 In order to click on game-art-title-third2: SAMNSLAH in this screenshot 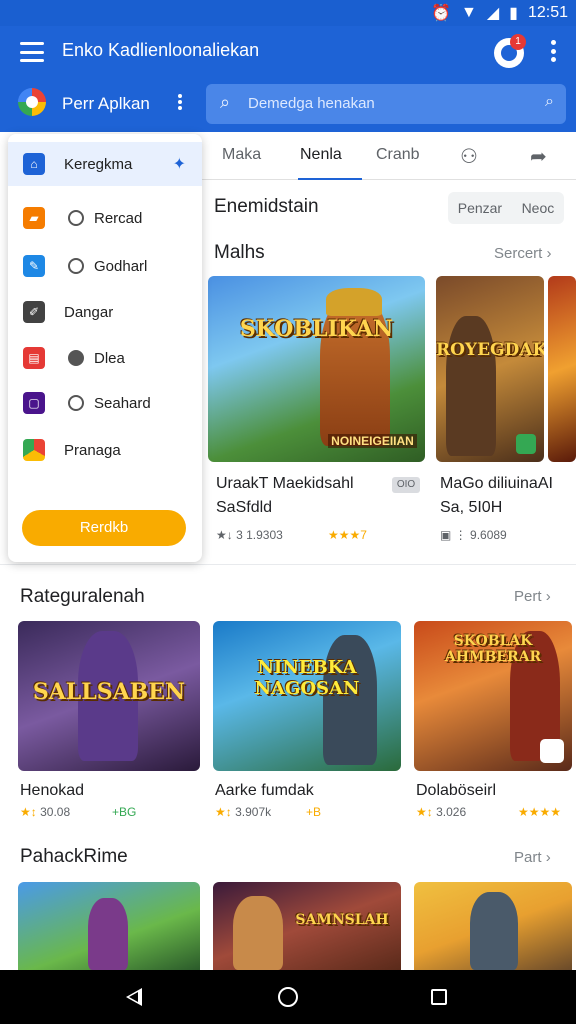, I will do `click(342, 920)`.